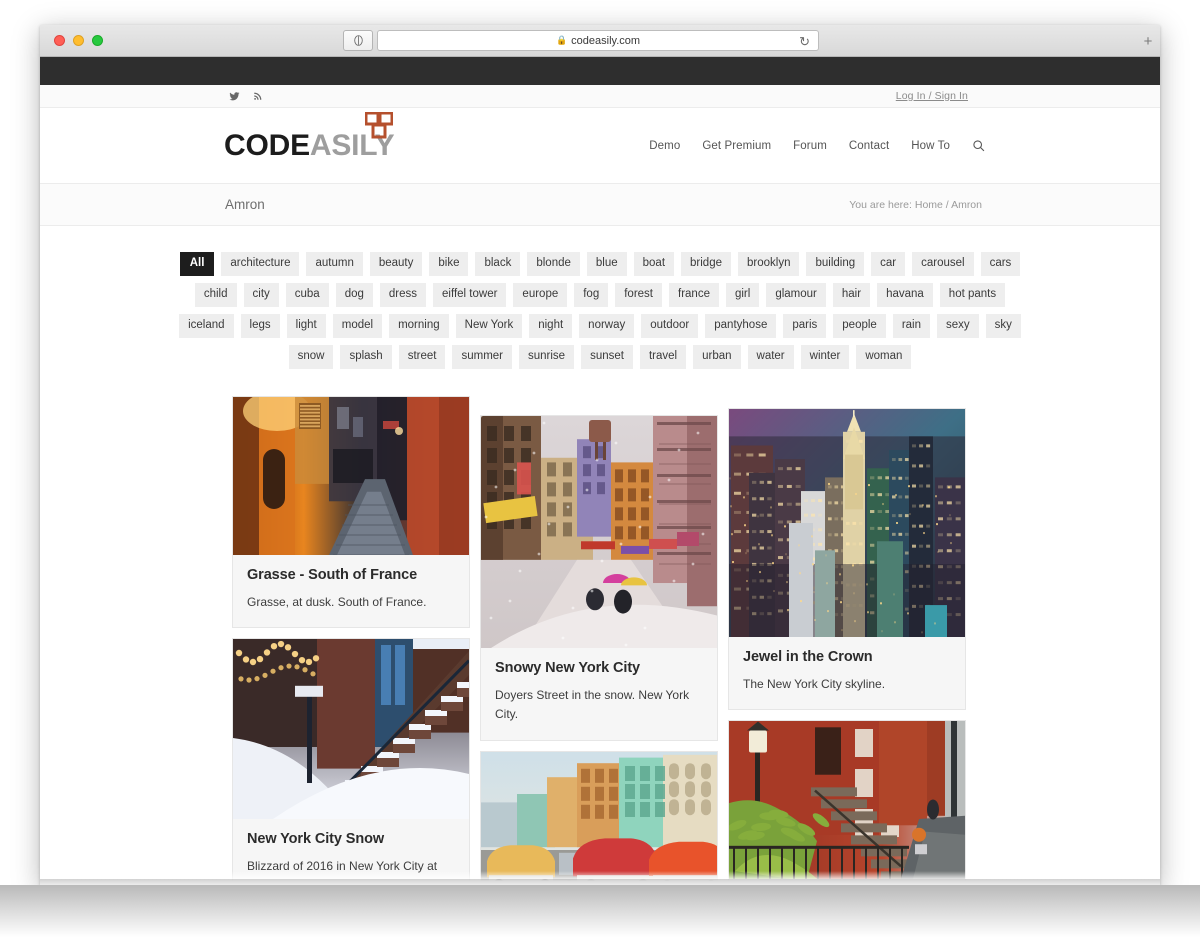 The width and height of the screenshot is (1200, 937). What do you see at coordinates (553, 264) in the screenshot?
I see `filter-tag-blonde: blonde` at bounding box center [553, 264].